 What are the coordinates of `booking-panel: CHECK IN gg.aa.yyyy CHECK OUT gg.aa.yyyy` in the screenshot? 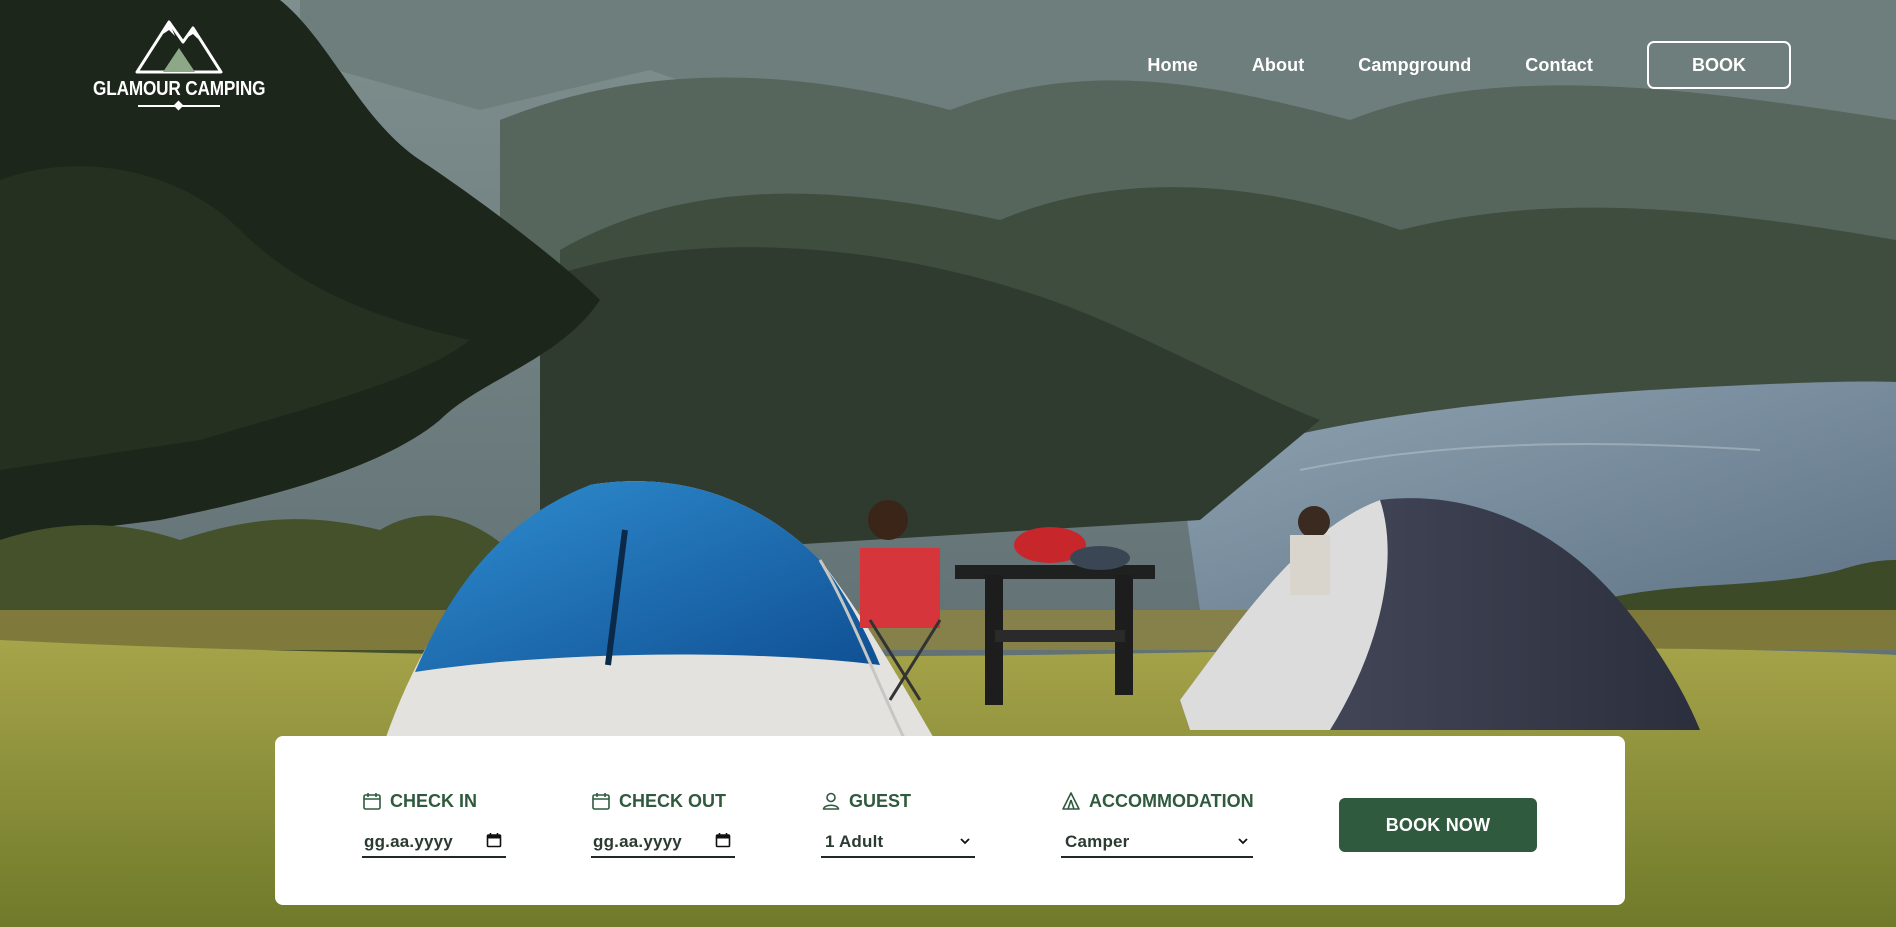 It's located at (950, 820).